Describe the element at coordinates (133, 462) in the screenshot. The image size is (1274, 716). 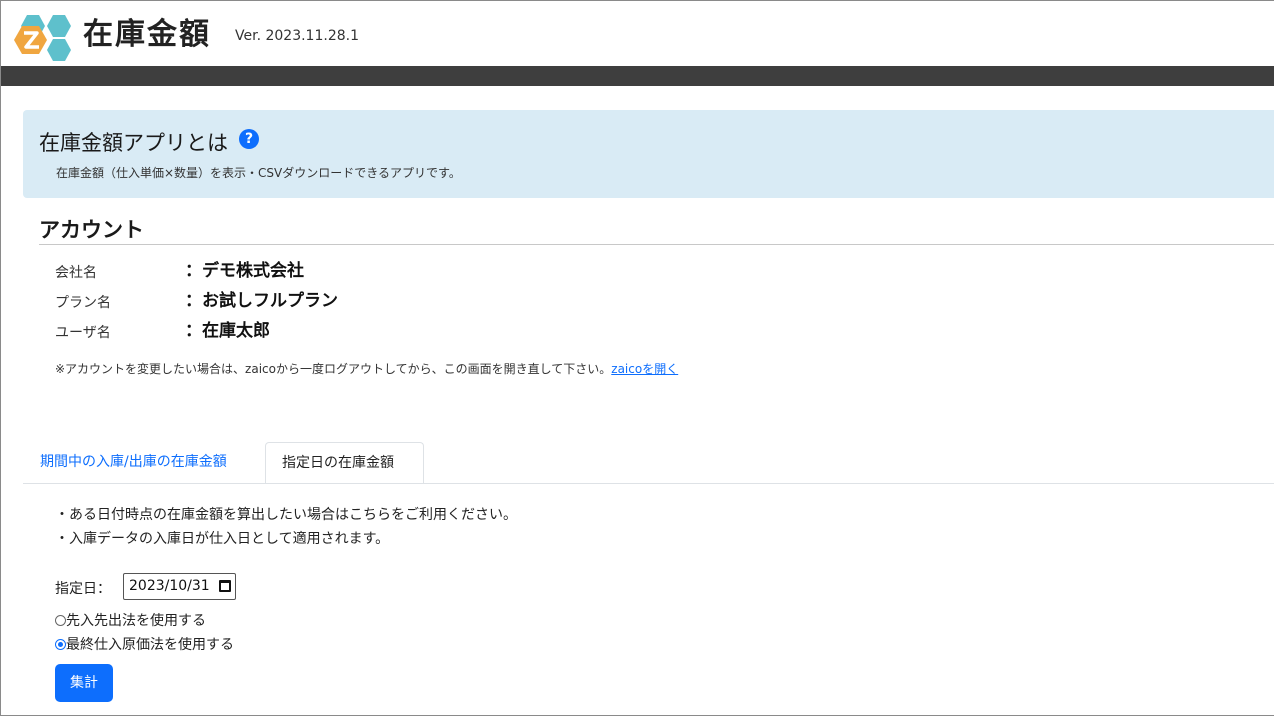
I see `tab-period-inout: 期間中の入庫/出庫の在庫金額` at that location.